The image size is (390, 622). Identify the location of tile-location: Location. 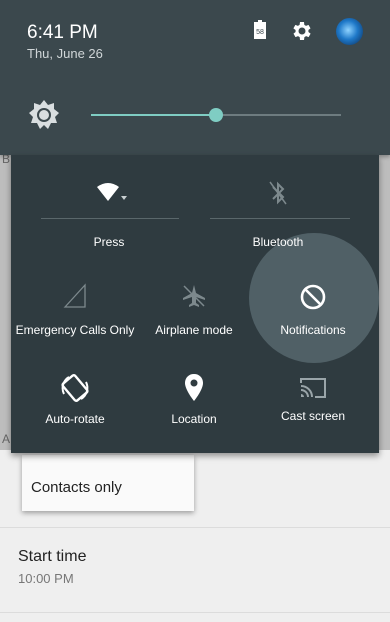
(194, 400).